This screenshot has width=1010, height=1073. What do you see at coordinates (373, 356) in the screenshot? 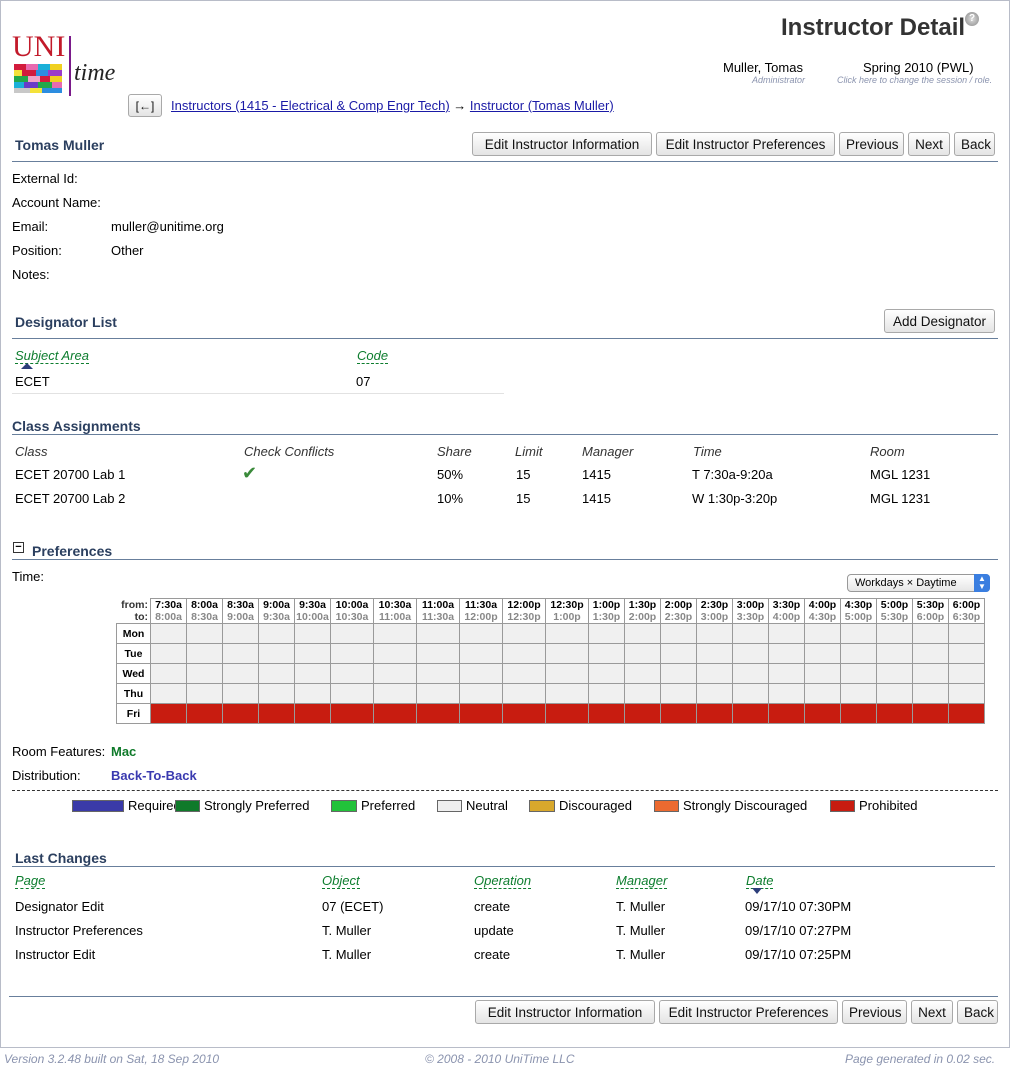
I see `column-header-code: Code` at bounding box center [373, 356].